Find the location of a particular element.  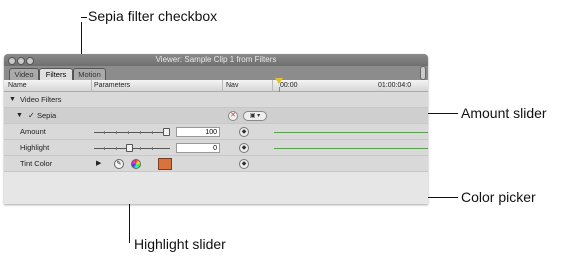

amount-keyframe-line is located at coordinates (351, 132).